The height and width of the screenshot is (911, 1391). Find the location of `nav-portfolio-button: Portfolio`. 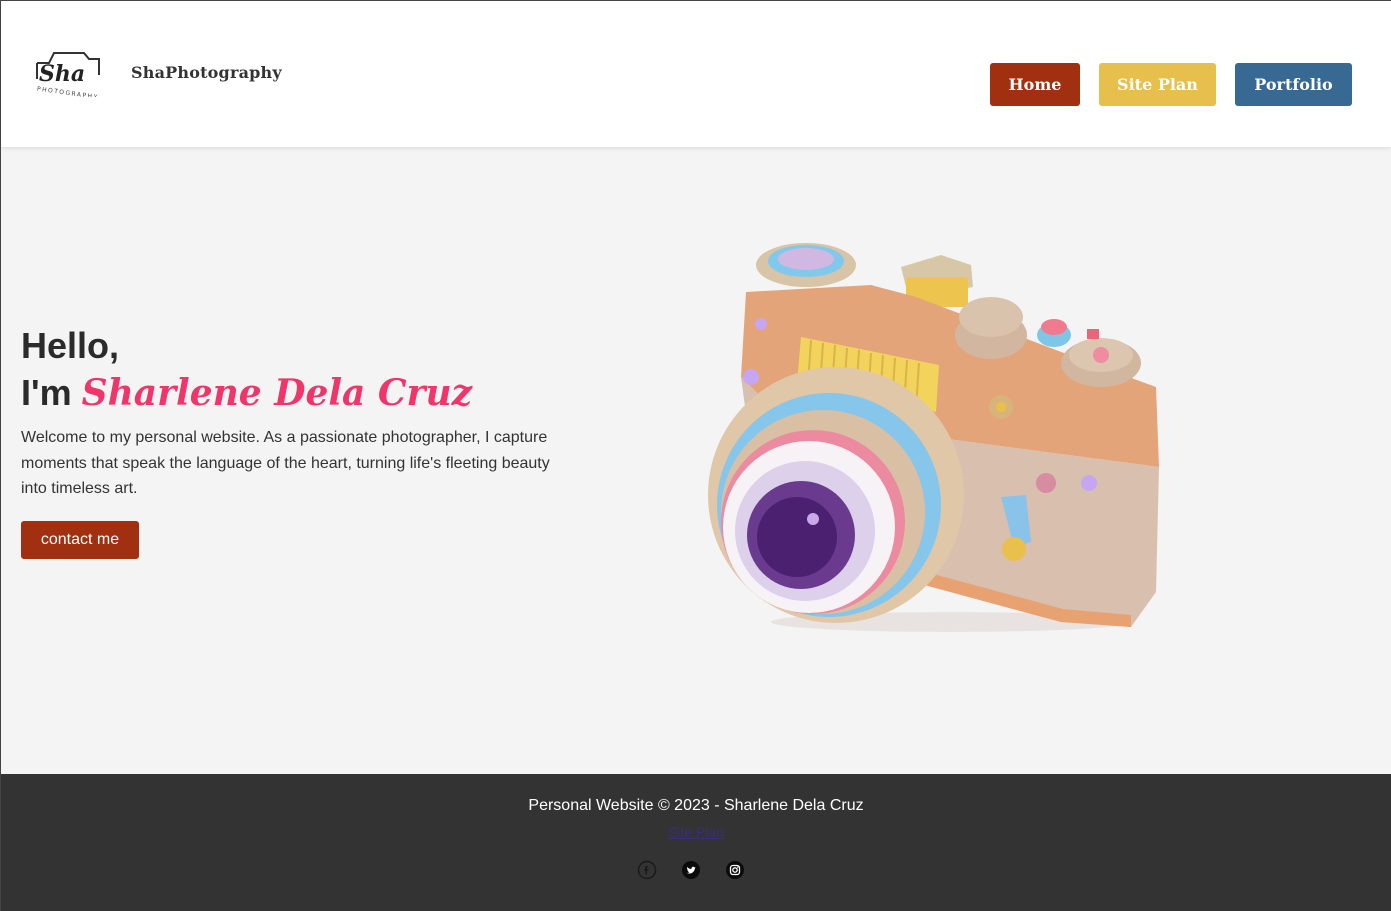

nav-portfolio-button: Portfolio is located at coordinates (1293, 84).